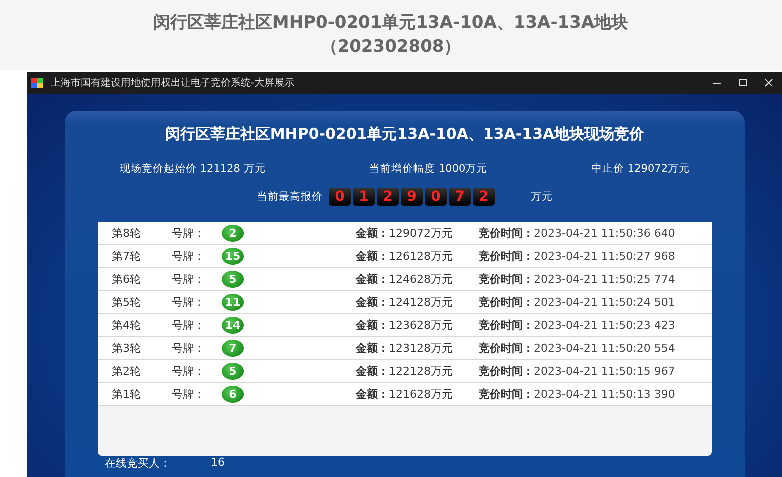  I want to click on close-icon, so click(769, 83).